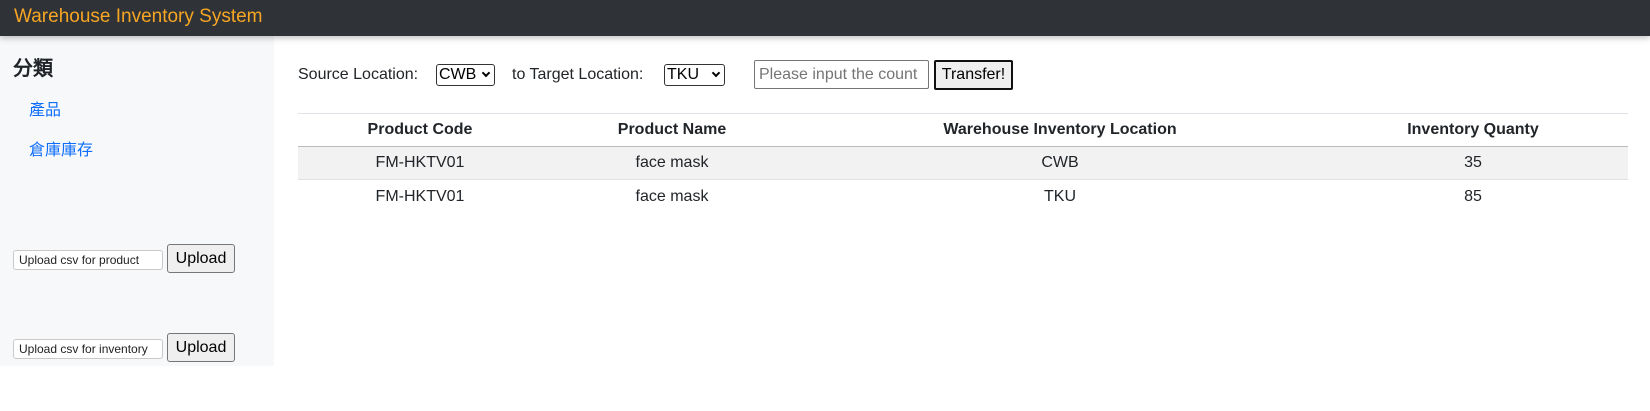 The height and width of the screenshot is (411, 1650). I want to click on target-location-select: TKU, so click(694, 75).